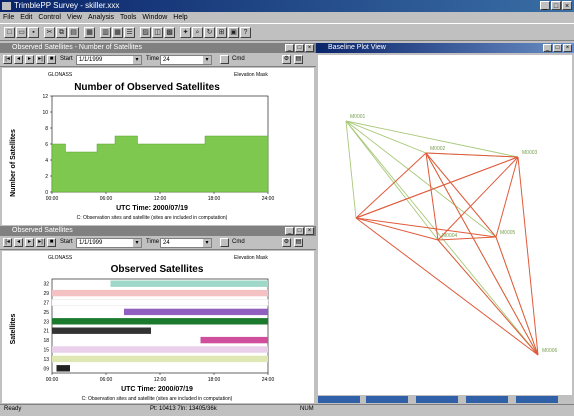 This screenshot has width=574, height=416. I want to click on observed-panel-title: Observed Satellites, so click(42, 230).